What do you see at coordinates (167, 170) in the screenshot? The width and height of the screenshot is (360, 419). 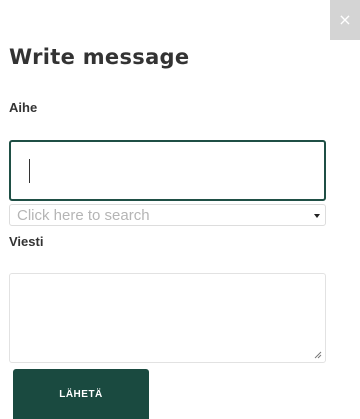 I see `subject-input` at bounding box center [167, 170].